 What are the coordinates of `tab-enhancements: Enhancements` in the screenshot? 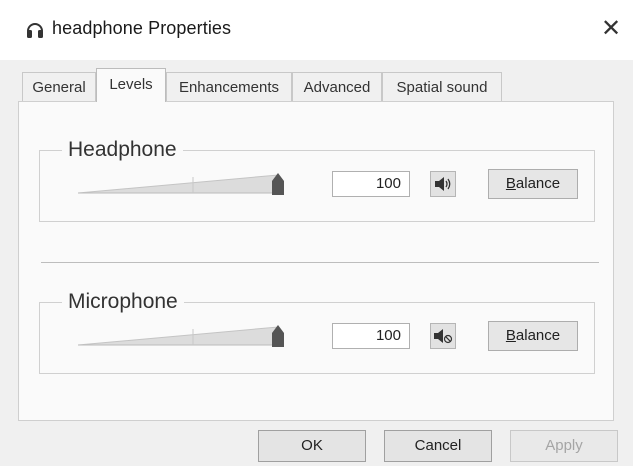 It's located at (229, 86).